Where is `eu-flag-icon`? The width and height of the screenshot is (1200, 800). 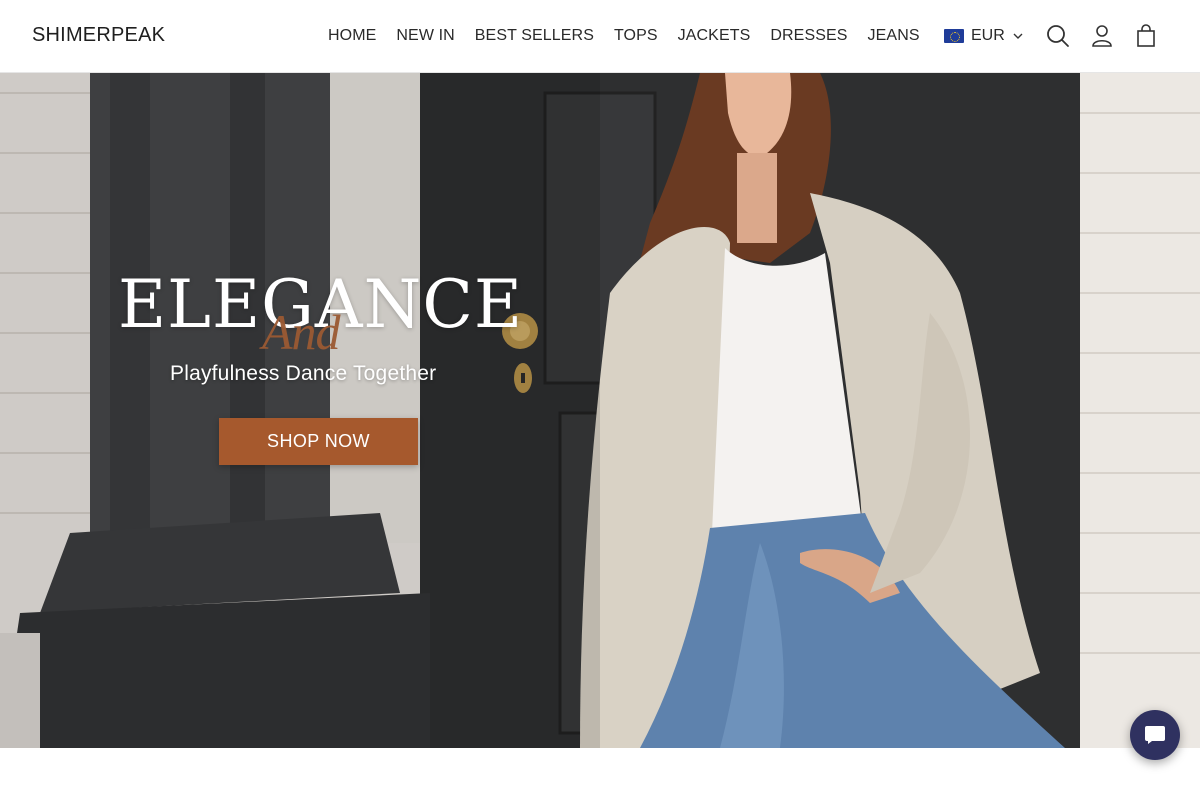 eu-flag-icon is located at coordinates (954, 36).